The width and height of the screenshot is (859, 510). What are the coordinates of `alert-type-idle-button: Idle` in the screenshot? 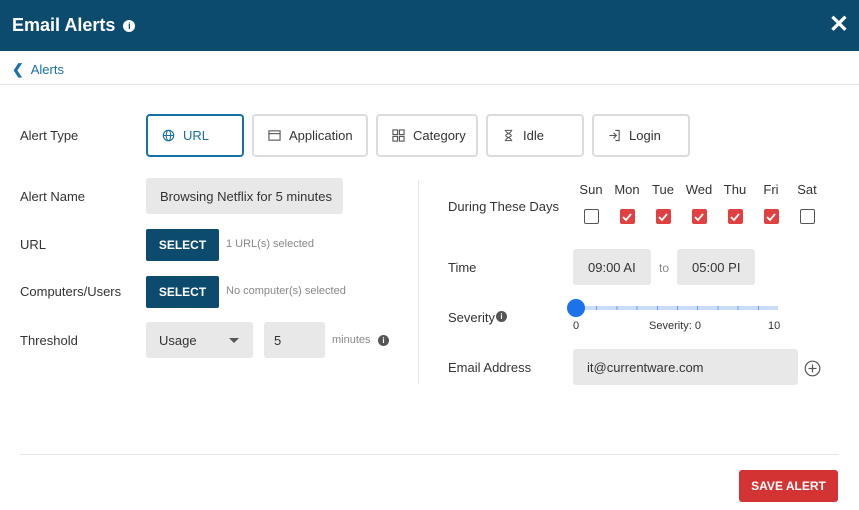 It's located at (535, 135).